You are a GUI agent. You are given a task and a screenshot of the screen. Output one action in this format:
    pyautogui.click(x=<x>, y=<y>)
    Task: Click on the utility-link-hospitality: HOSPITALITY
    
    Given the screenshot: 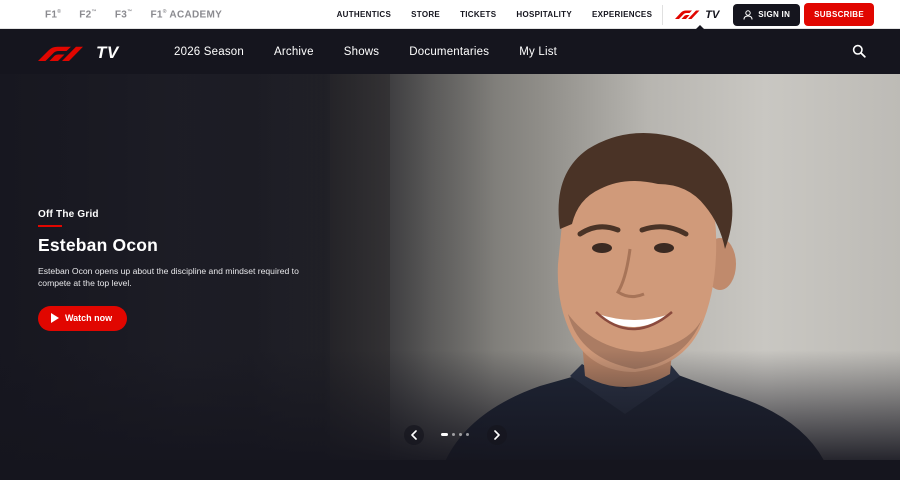 What is the action you would take?
    pyautogui.click(x=544, y=14)
    